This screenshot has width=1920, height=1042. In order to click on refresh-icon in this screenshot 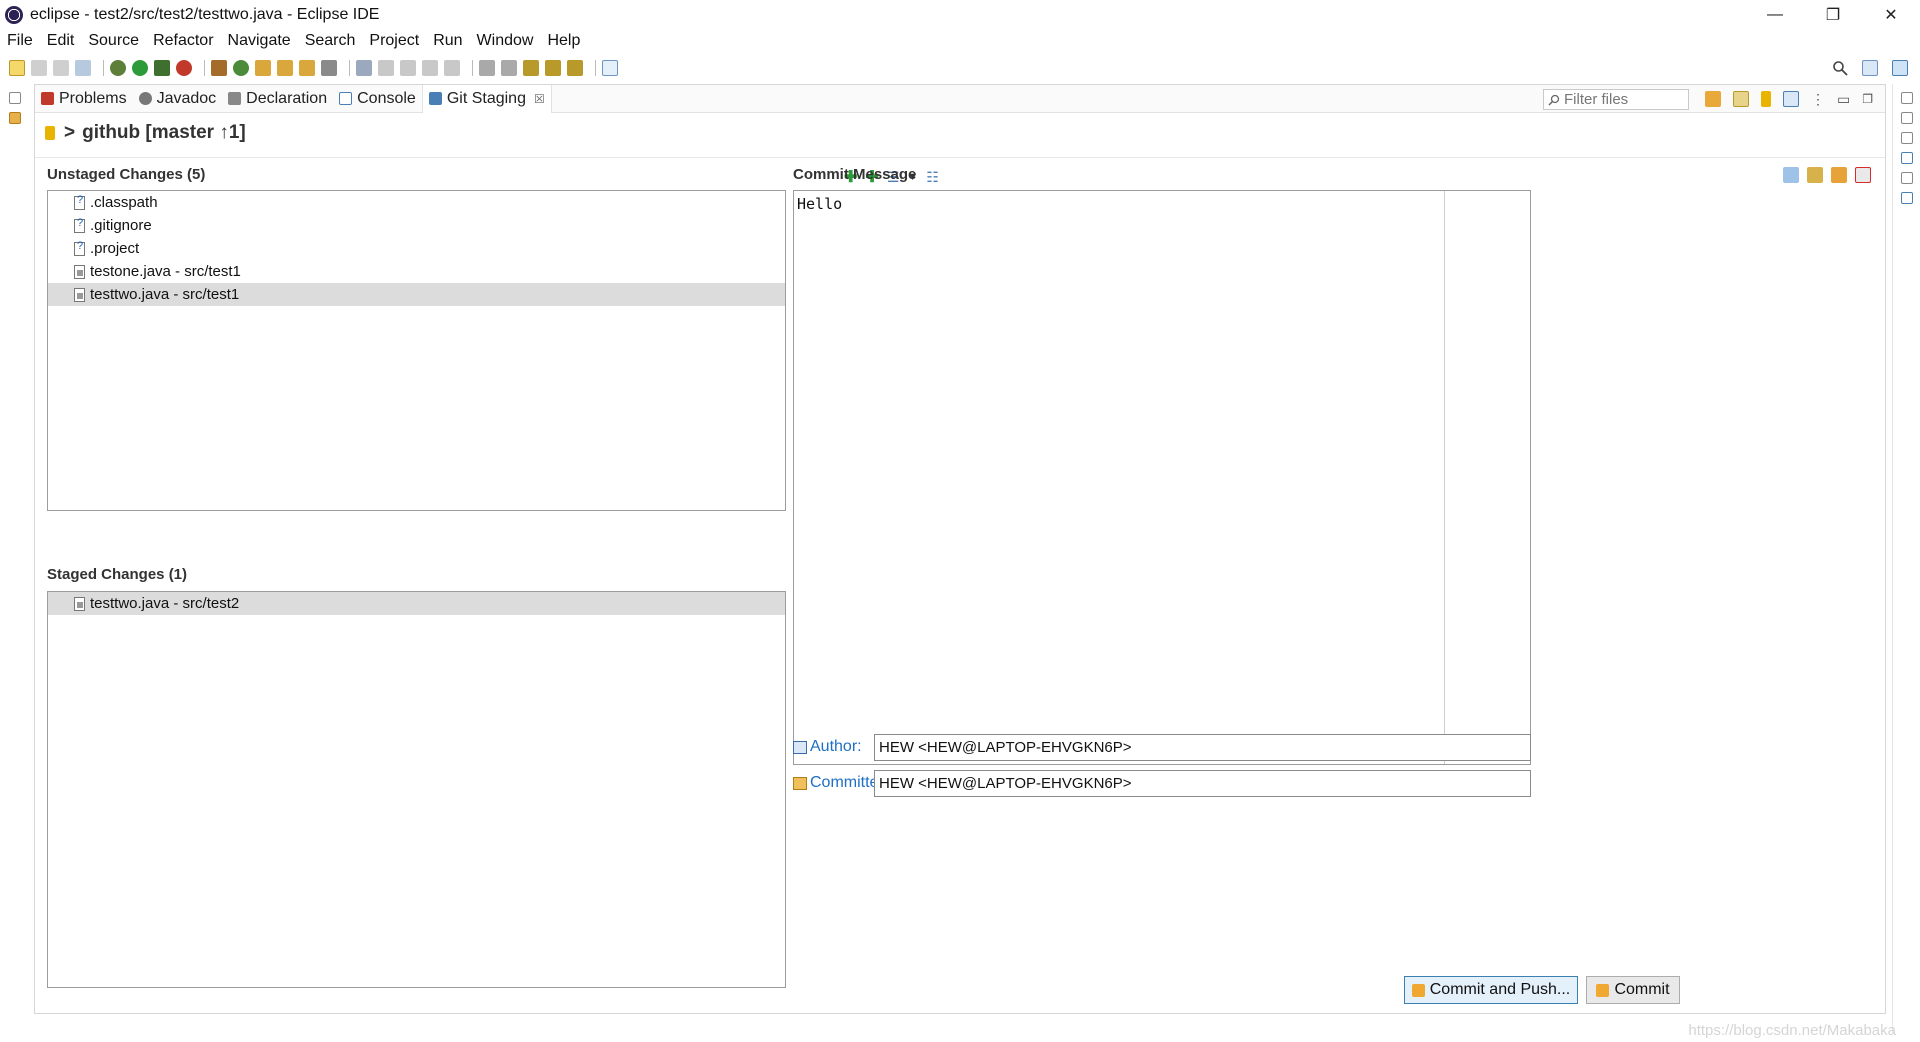, I will do `click(1713, 99)`.